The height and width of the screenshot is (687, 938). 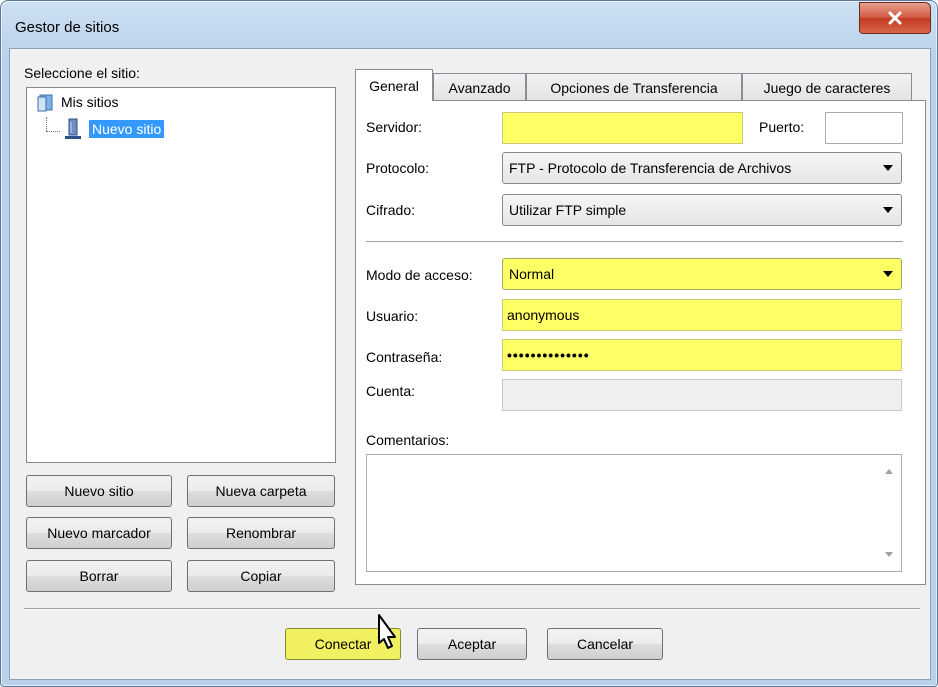 I want to click on password-label: Contraseña:, so click(x=404, y=357).